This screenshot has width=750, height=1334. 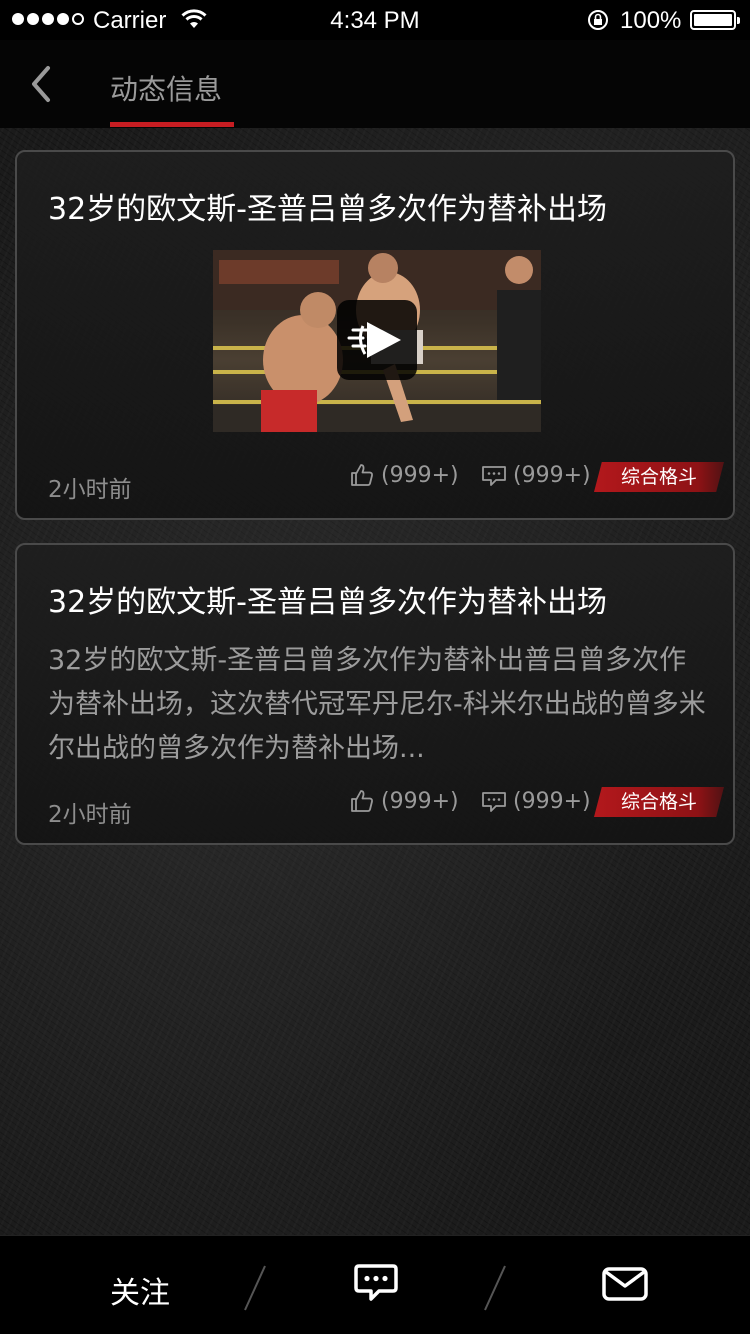 I want to click on play-icon, so click(x=374, y=340).